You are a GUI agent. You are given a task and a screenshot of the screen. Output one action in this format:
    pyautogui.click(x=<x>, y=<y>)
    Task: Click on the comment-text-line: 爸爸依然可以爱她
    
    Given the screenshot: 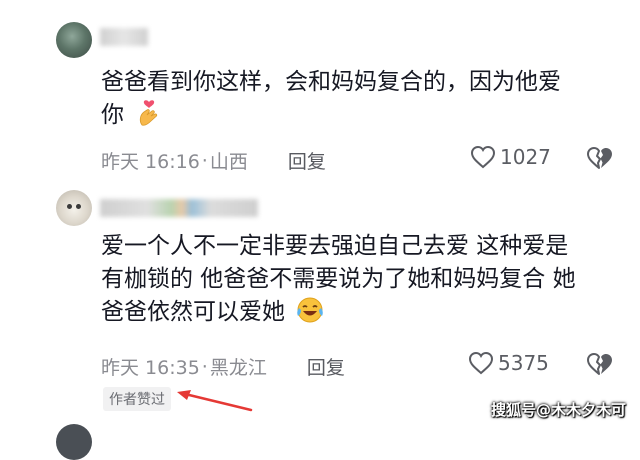 What is the action you would take?
    pyautogui.click(x=361, y=312)
    